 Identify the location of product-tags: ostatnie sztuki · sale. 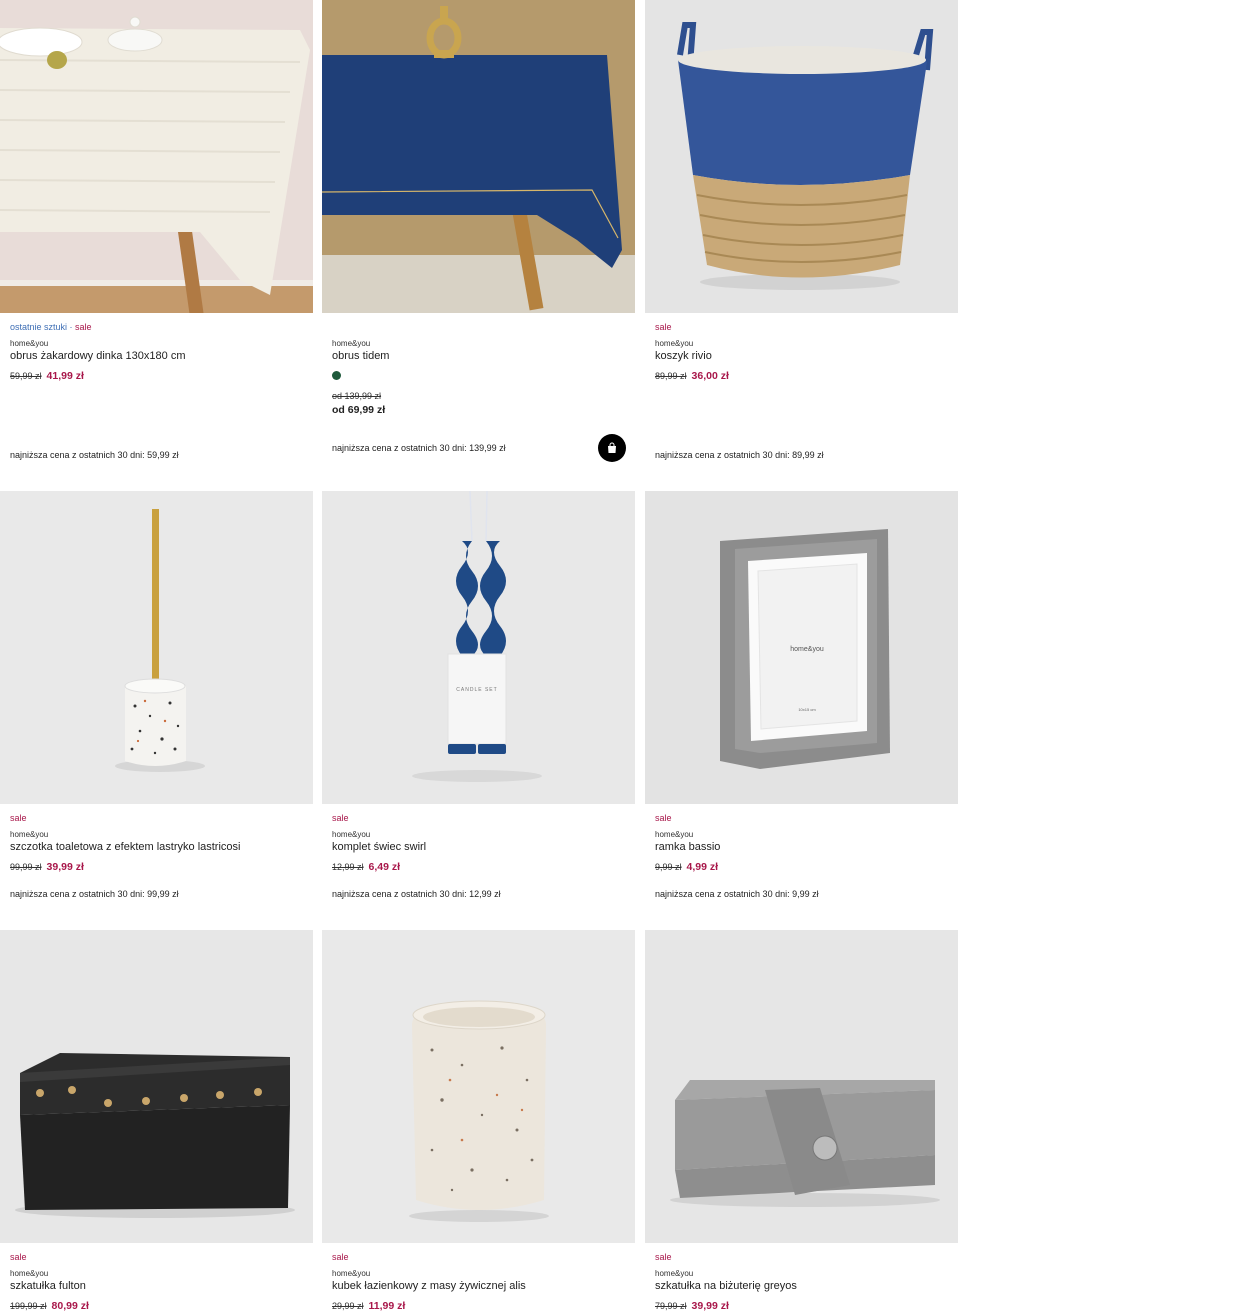
(157, 327).